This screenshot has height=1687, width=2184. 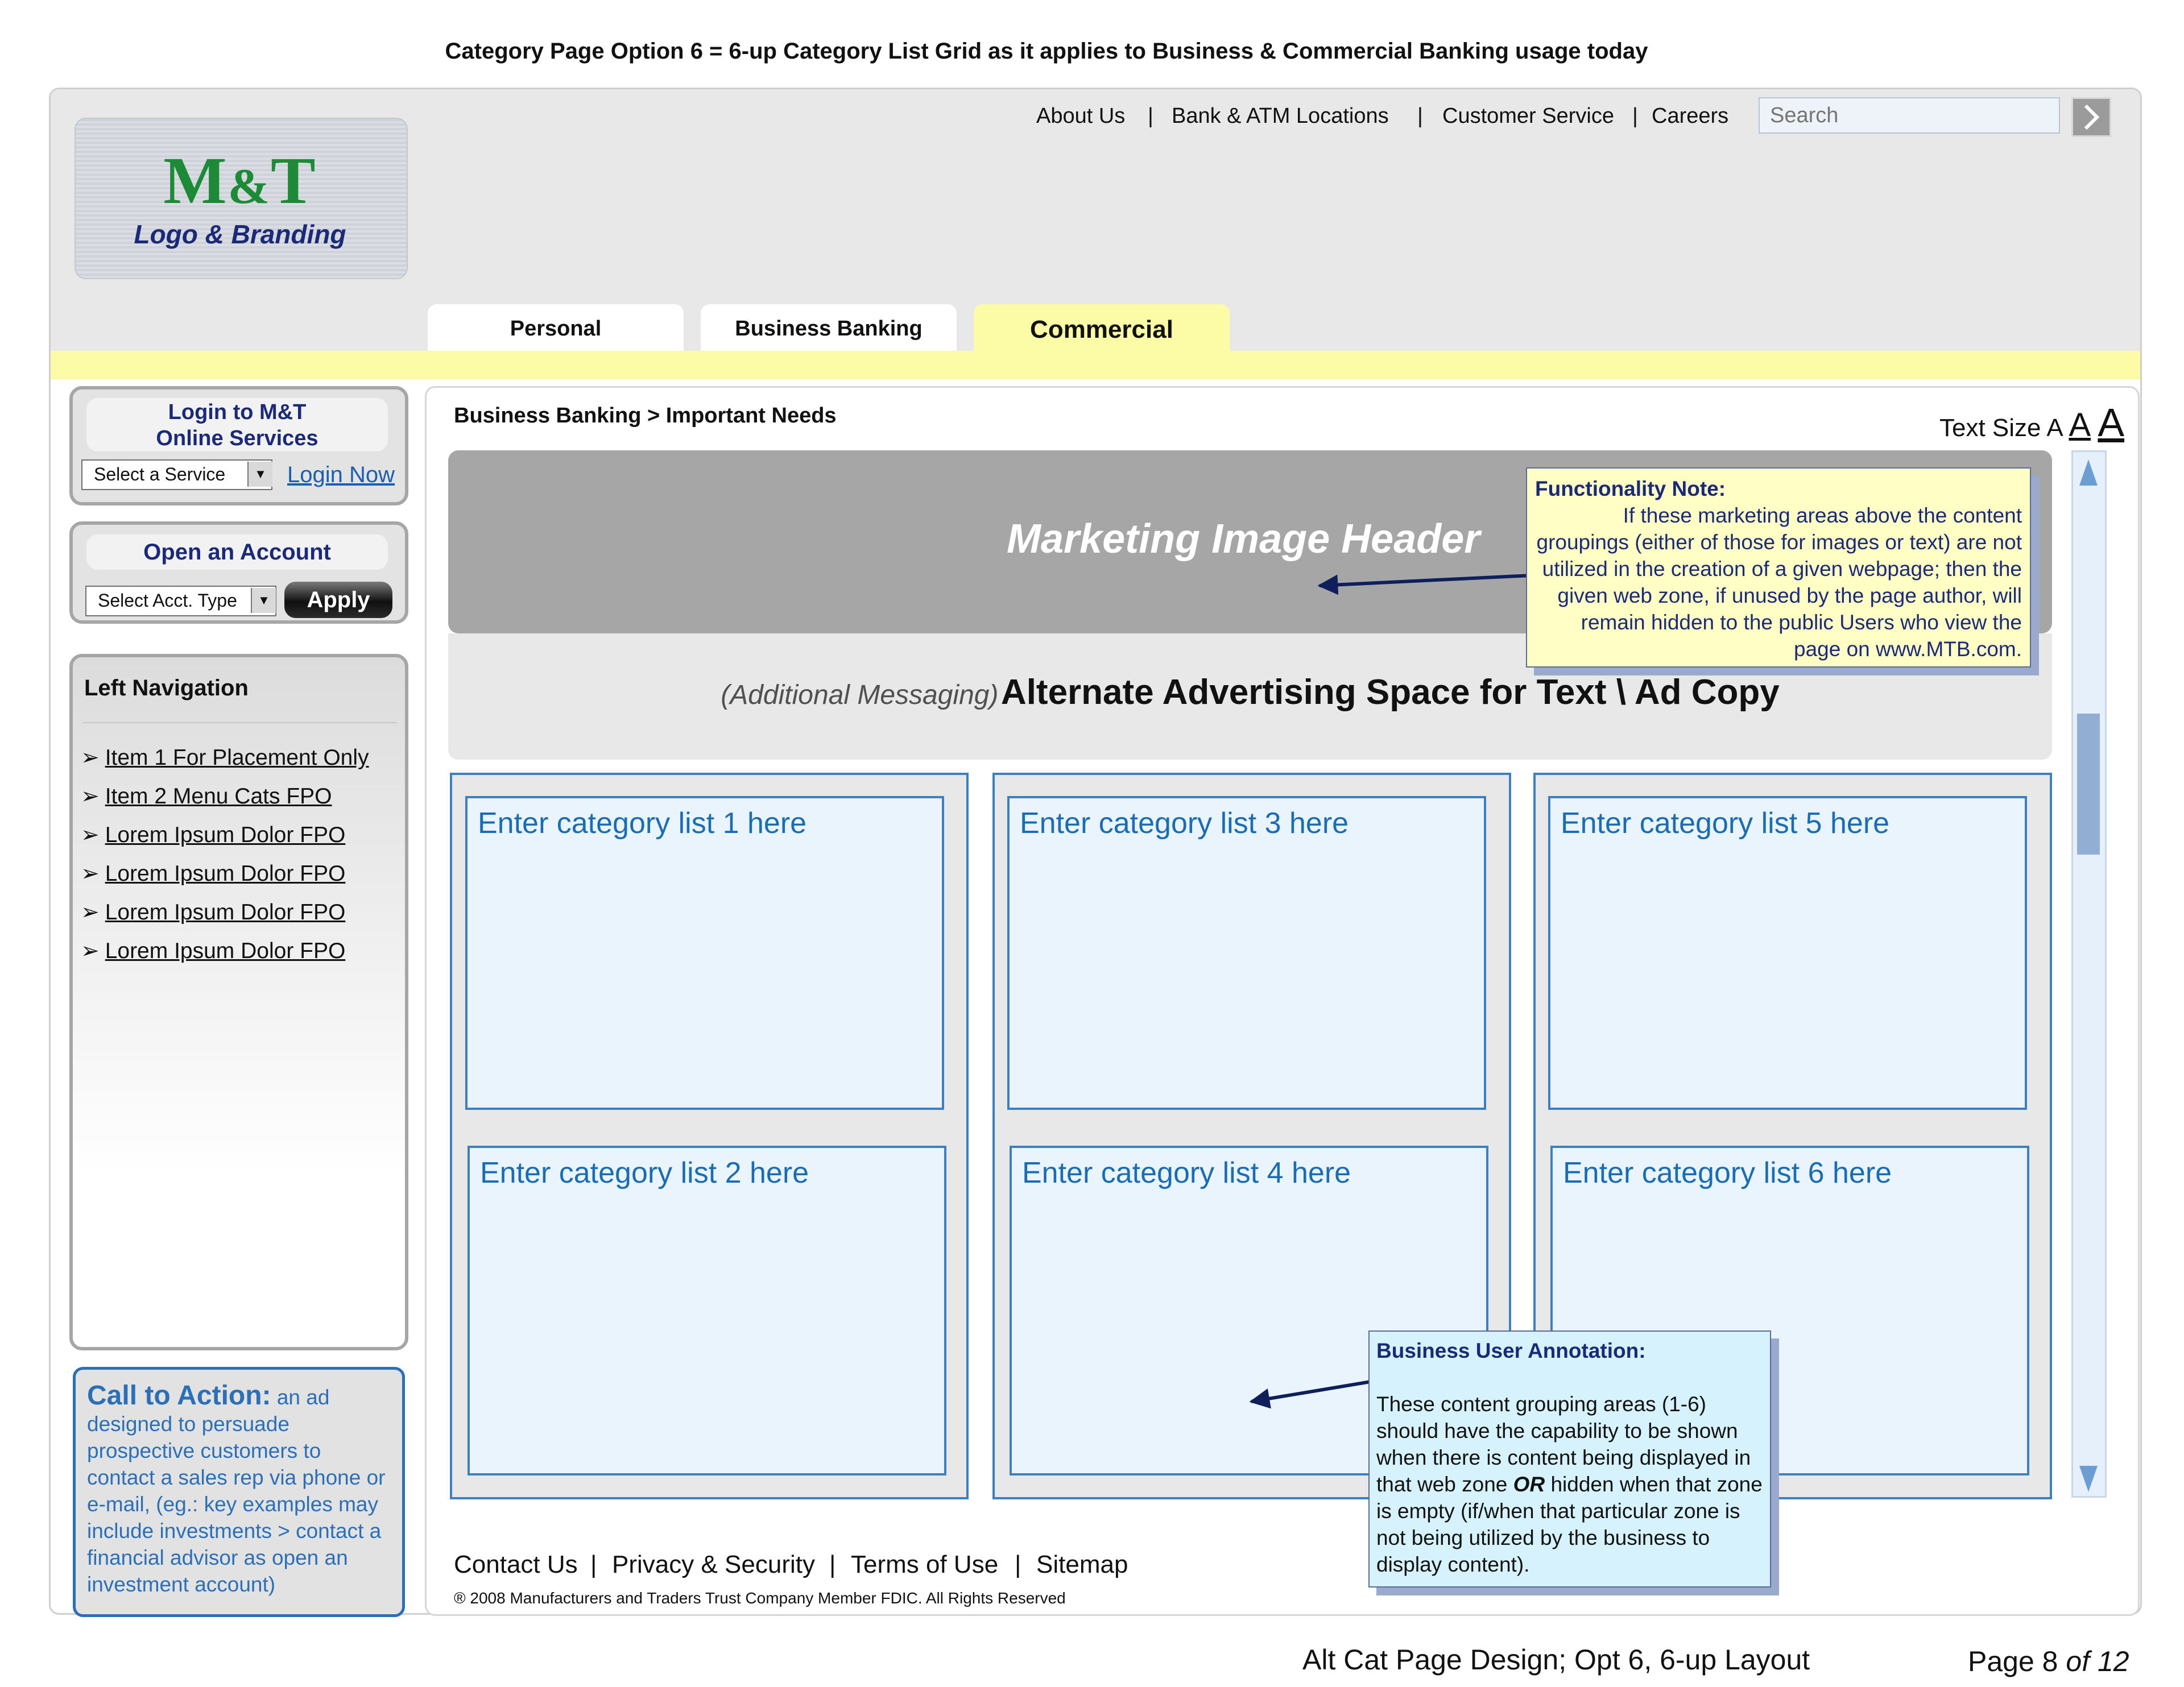 I want to click on page-number: Page 8 of 12, so click(x=2048, y=1661).